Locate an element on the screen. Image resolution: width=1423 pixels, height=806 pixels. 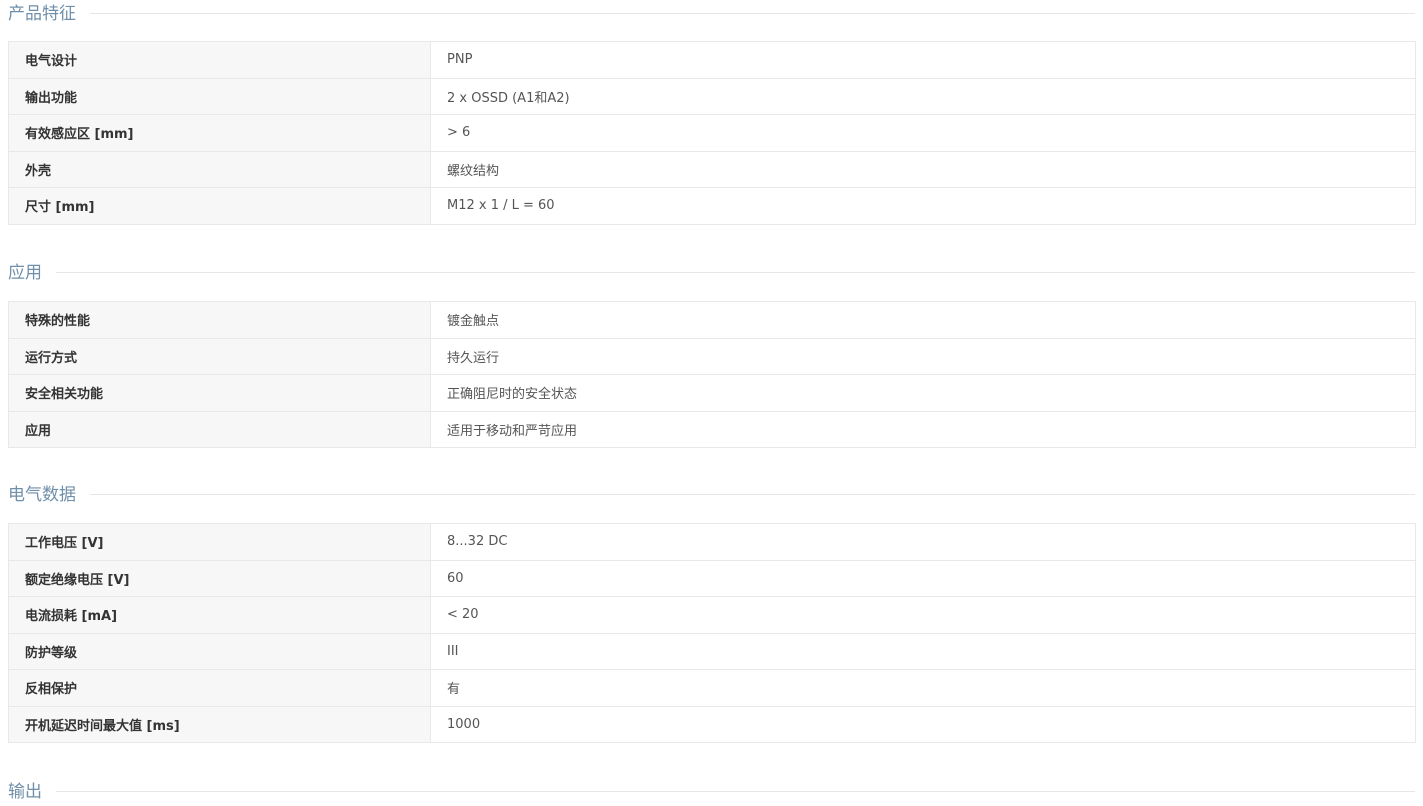
table-row: 电流损耗 [mA] < 20 is located at coordinates (712, 615).